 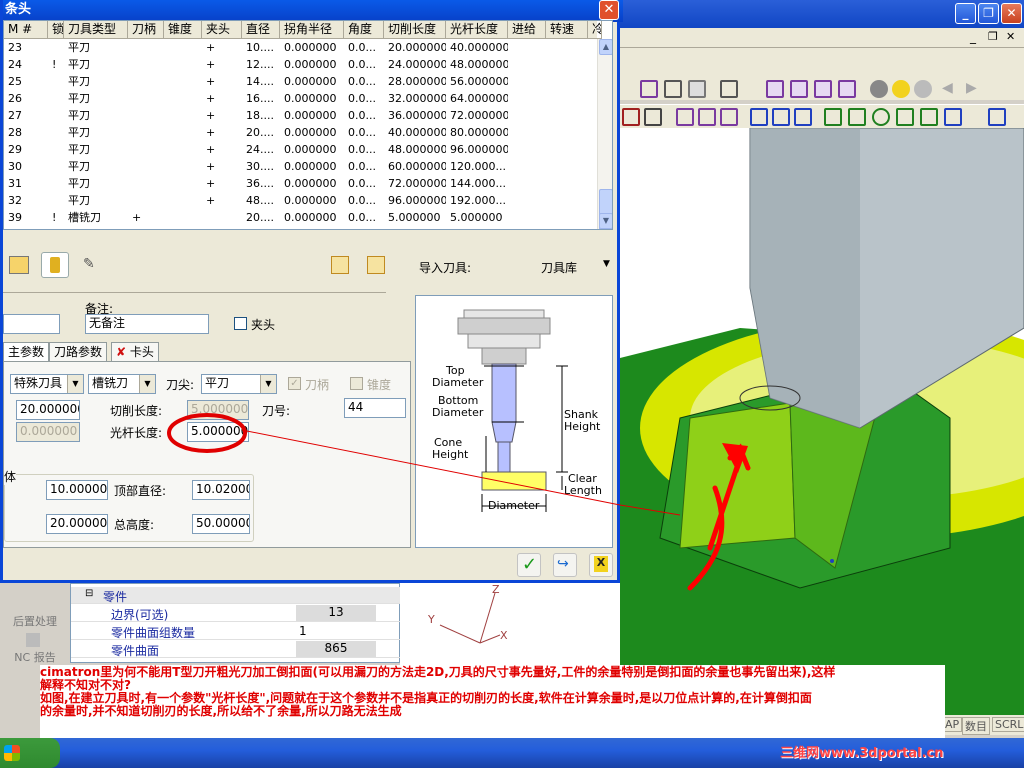 I want to click on loft-icon, so click(x=729, y=117).